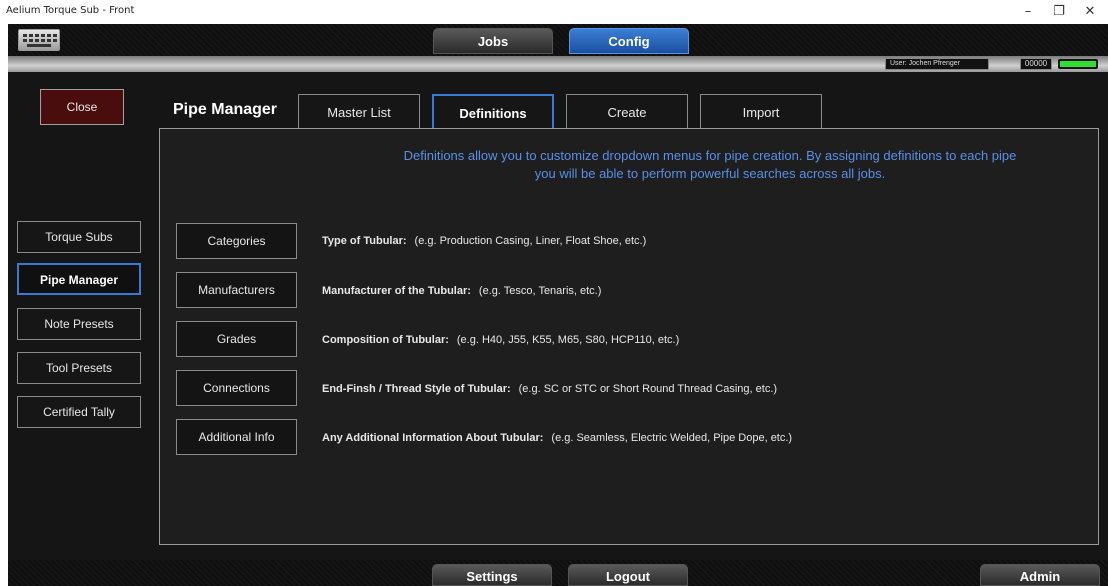 The height and width of the screenshot is (586, 1108). What do you see at coordinates (79, 237) in the screenshot?
I see `sidebar-item-torque-subs: Torque Subs` at bounding box center [79, 237].